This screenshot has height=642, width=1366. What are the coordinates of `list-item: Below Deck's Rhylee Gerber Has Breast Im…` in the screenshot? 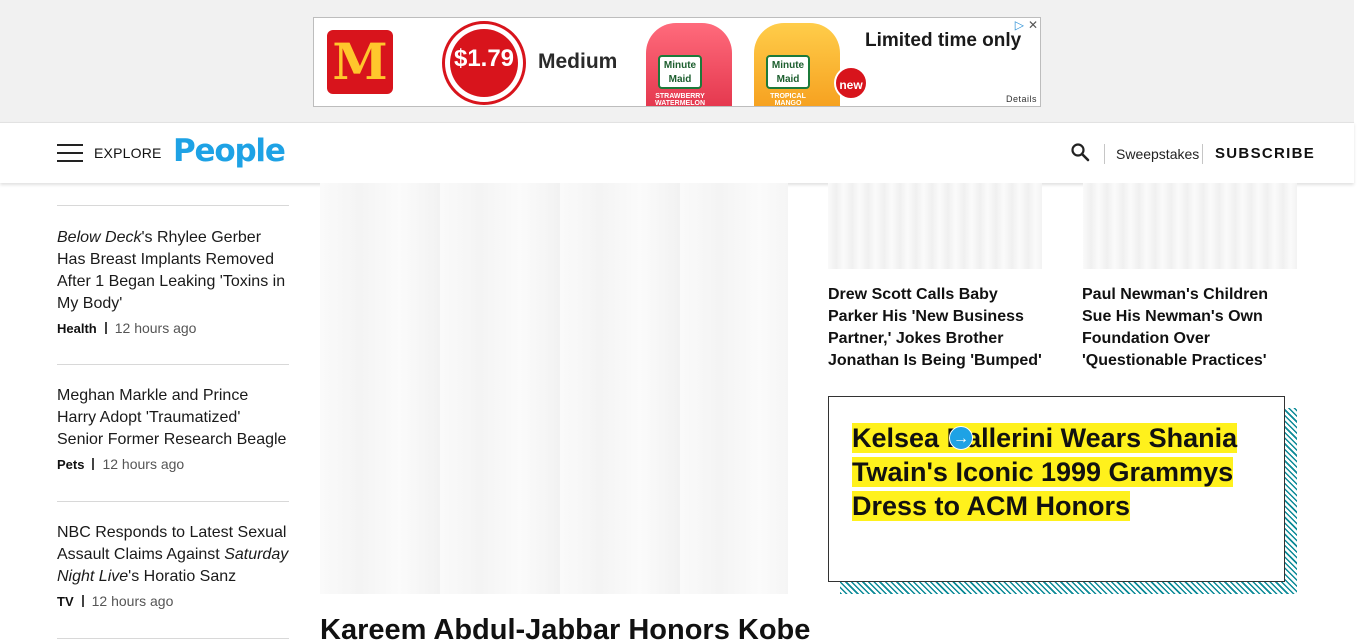 It's located at (173, 284).